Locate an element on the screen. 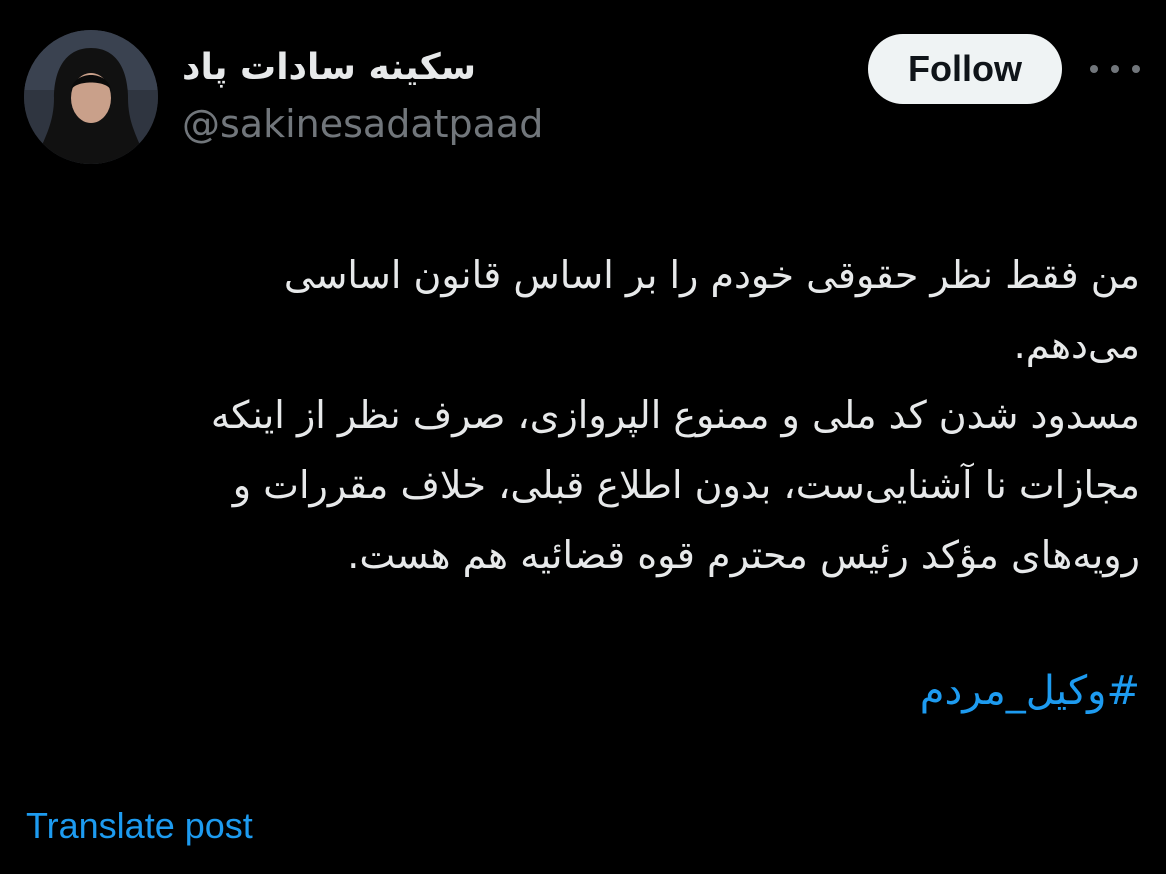  author-handle: @sakinesadatpaad is located at coordinates (362, 124).